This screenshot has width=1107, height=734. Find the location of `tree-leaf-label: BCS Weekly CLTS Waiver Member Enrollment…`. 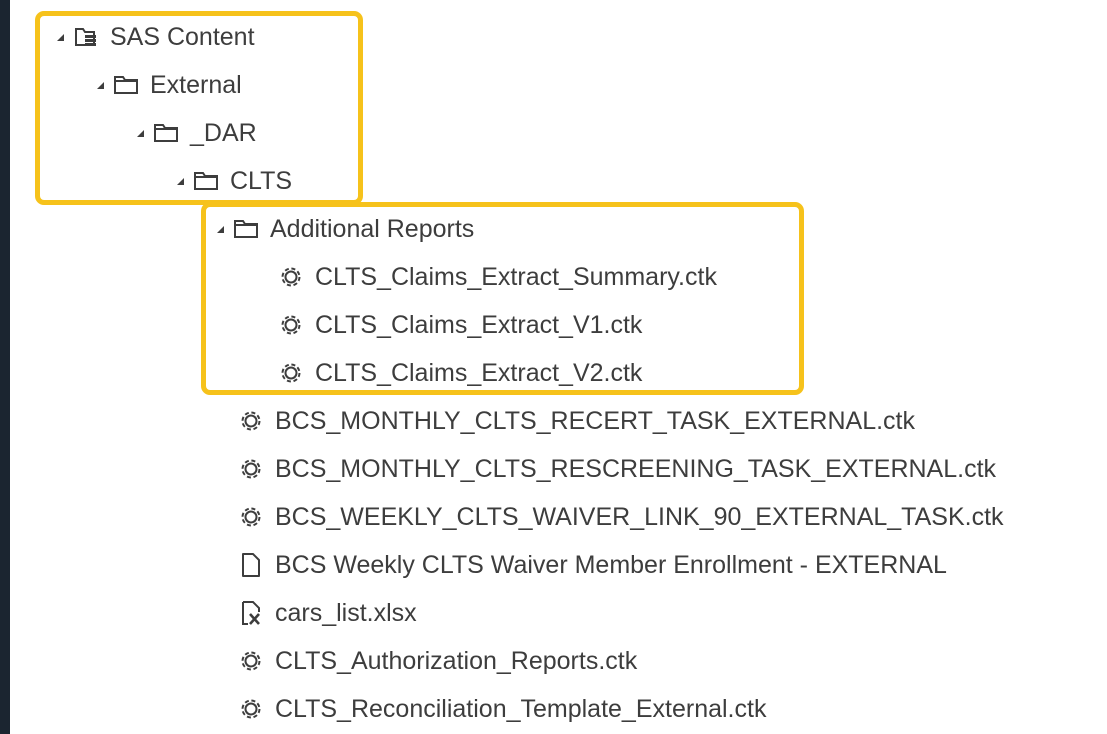

tree-leaf-label: BCS Weekly CLTS Waiver Member Enrollment… is located at coordinates (611, 565).